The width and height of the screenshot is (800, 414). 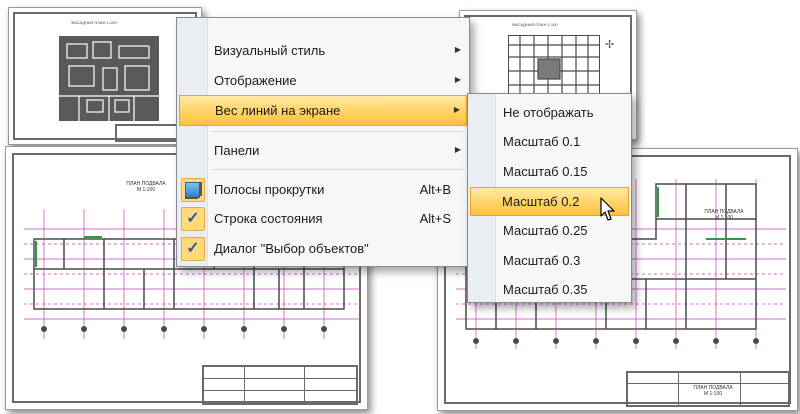 I want to click on submenu-item-label: Масштаб 0.15, so click(x=545, y=171).